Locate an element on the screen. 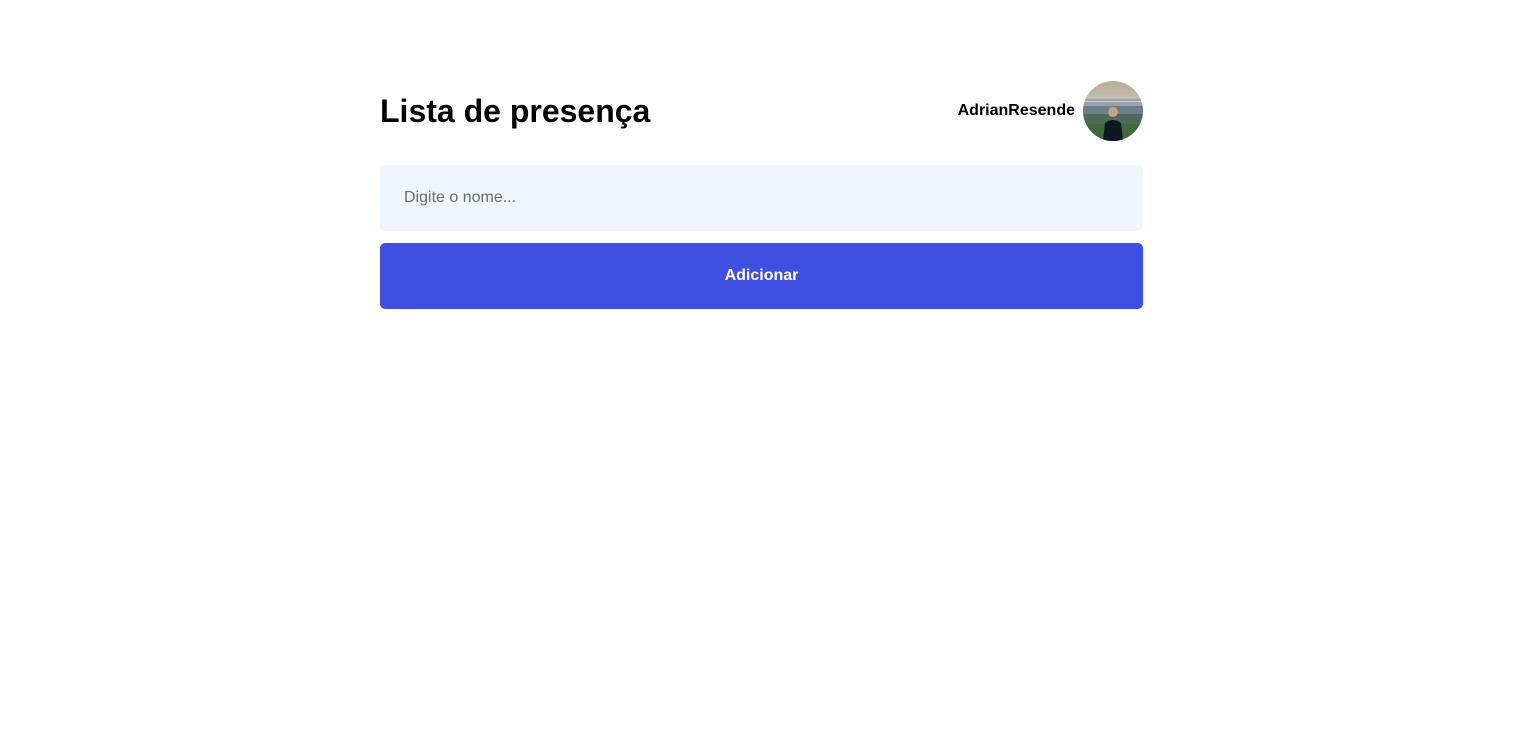  username: AdrianResende is located at coordinates (1016, 110).